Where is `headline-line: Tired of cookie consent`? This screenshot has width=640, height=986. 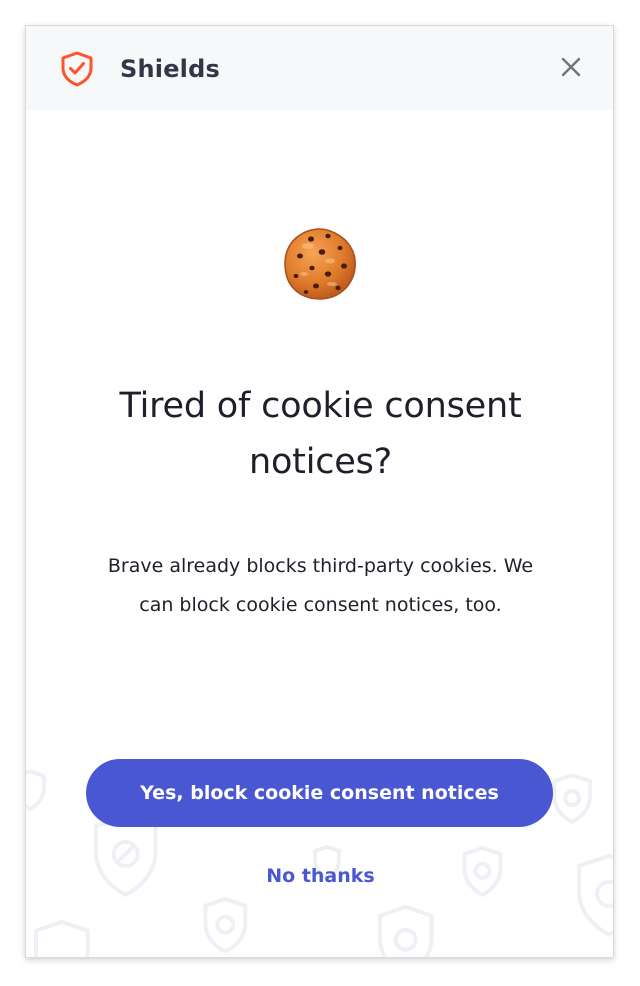 headline-line: Tired of cookie consent is located at coordinates (320, 406).